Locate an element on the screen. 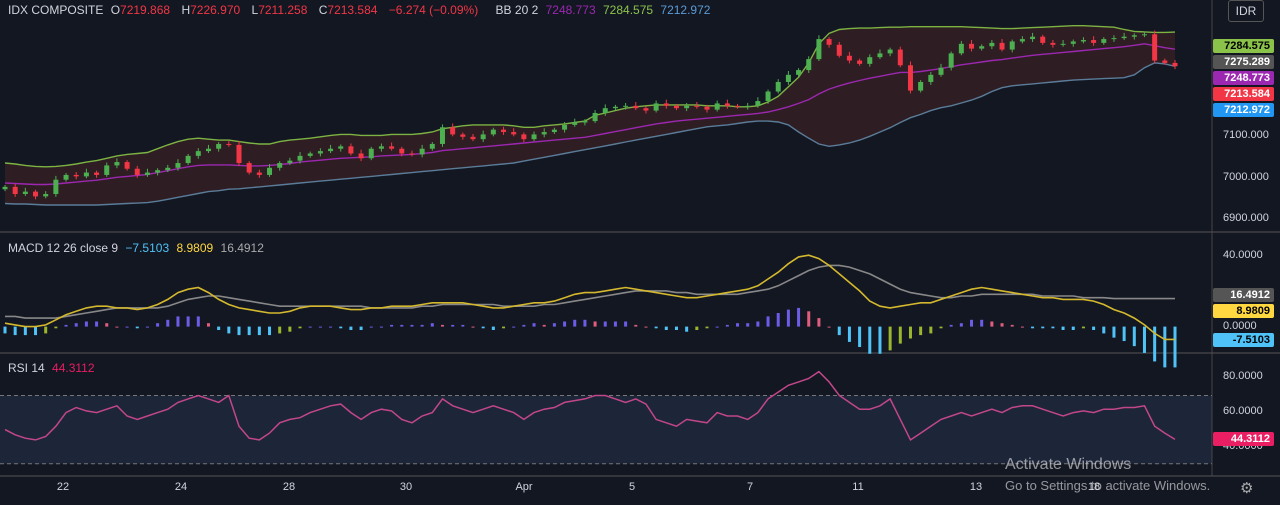 The image size is (1280, 505). price-tick: 7100.000 is located at coordinates (1246, 135).